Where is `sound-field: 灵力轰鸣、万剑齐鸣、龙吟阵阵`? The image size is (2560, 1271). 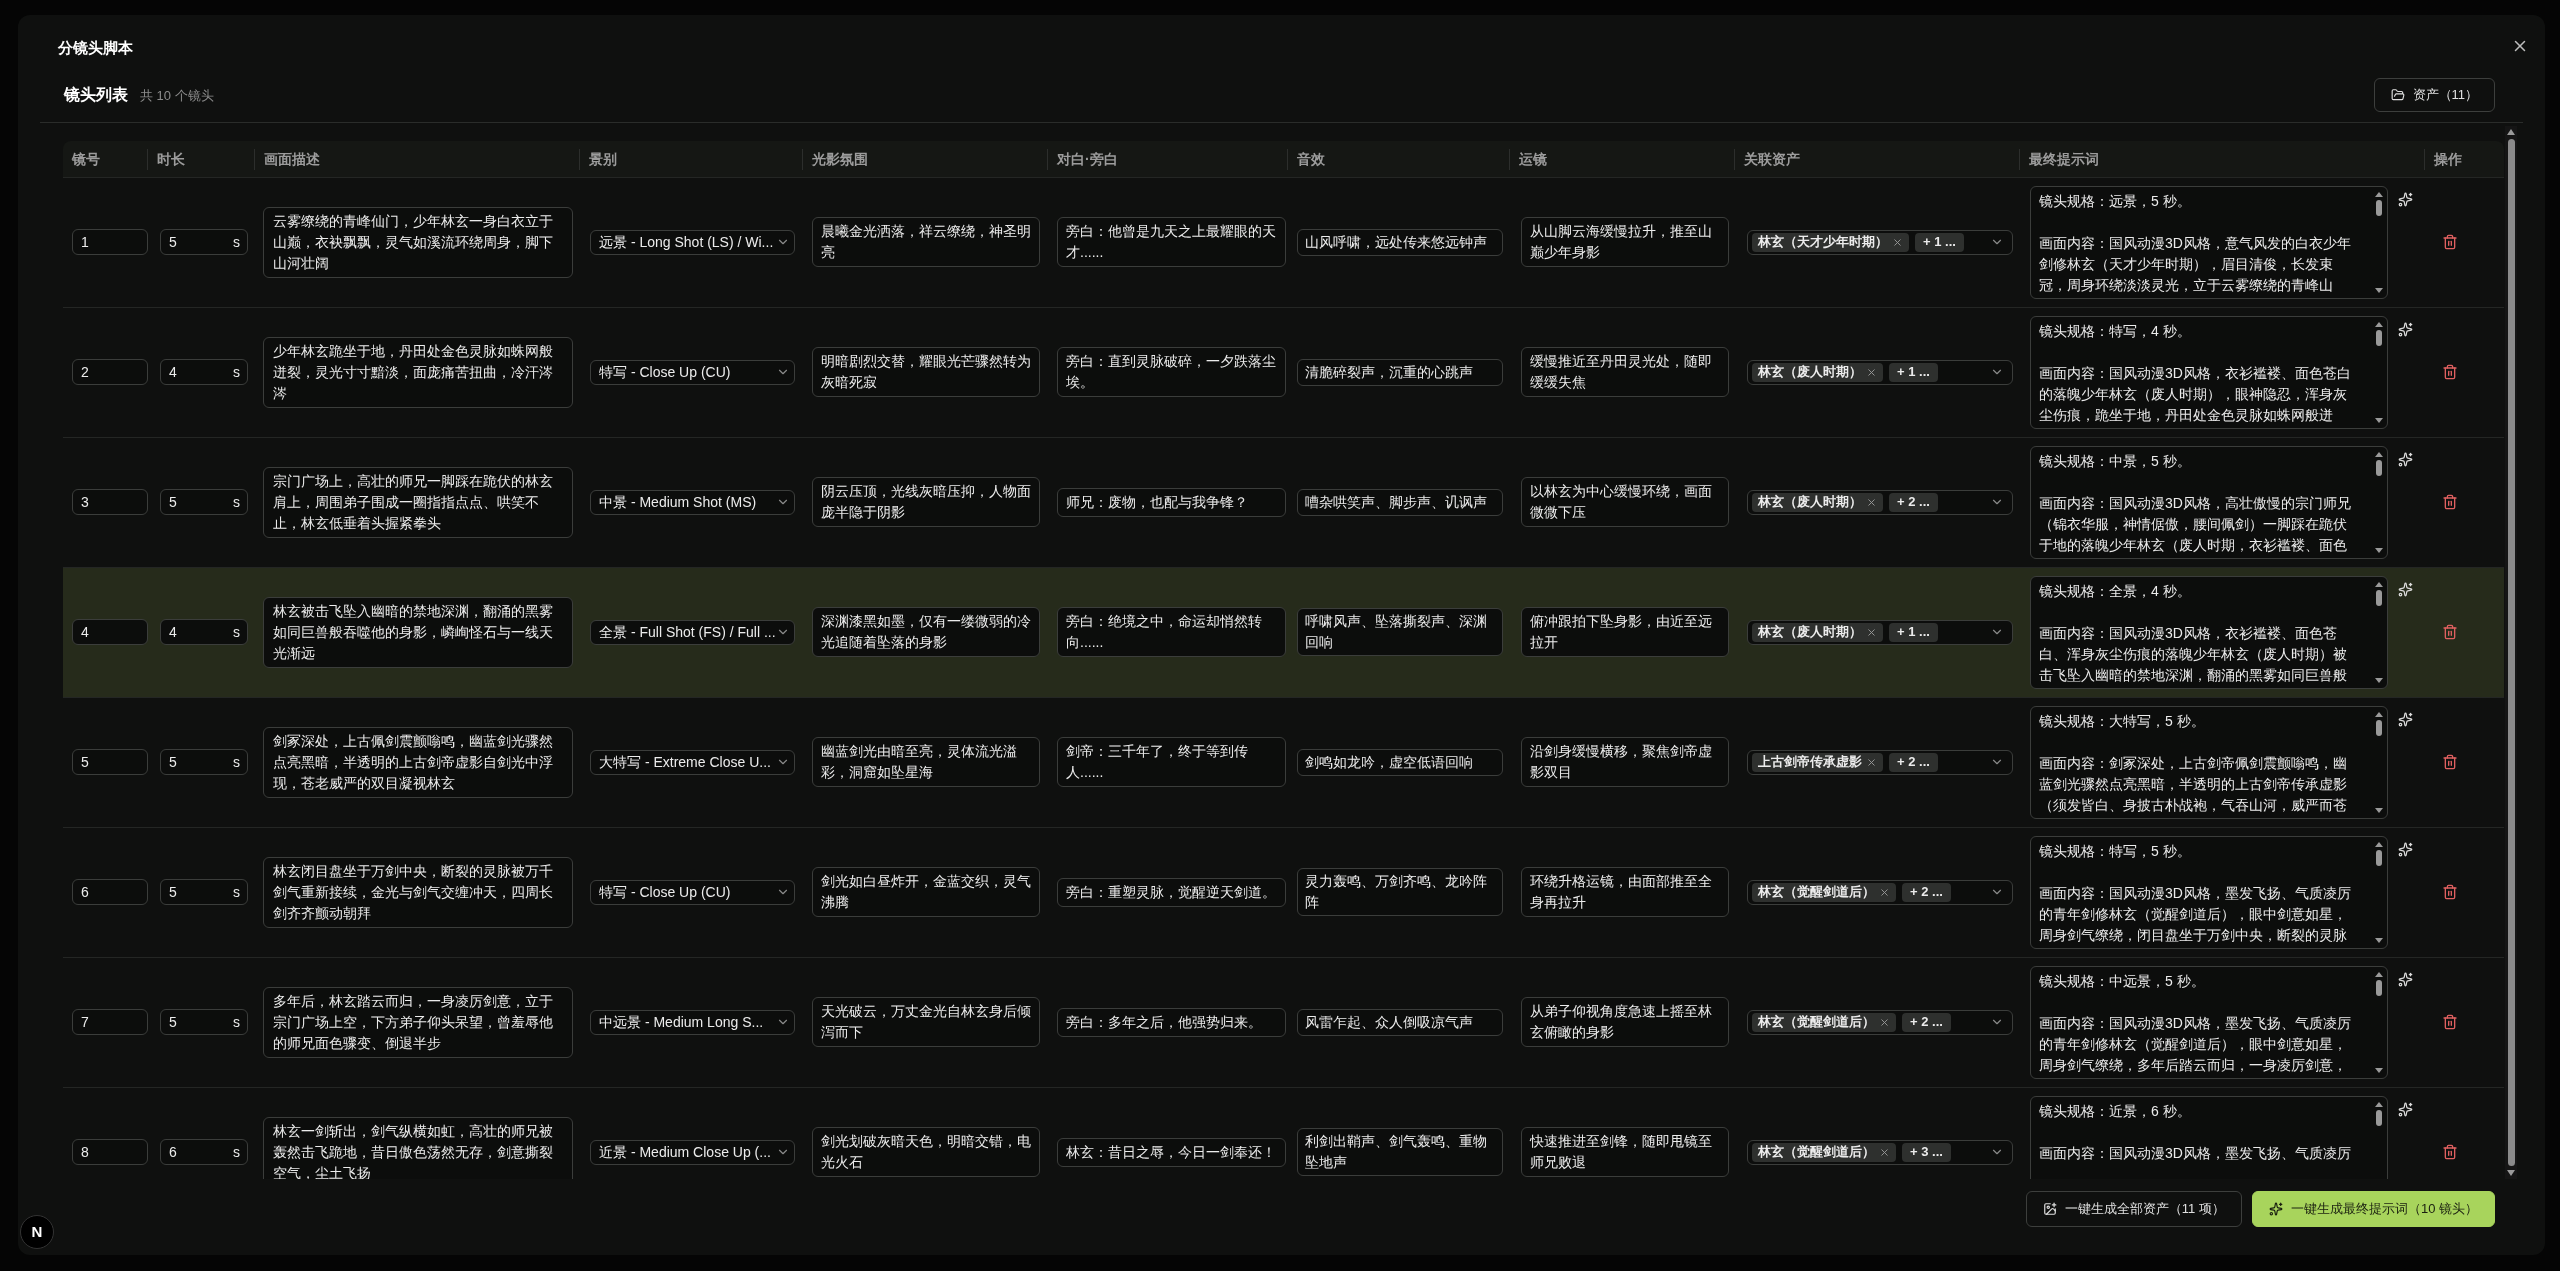 sound-field: 灵力轰鸣、万剑齐鸣、龙吟阵阵 is located at coordinates (1400, 892).